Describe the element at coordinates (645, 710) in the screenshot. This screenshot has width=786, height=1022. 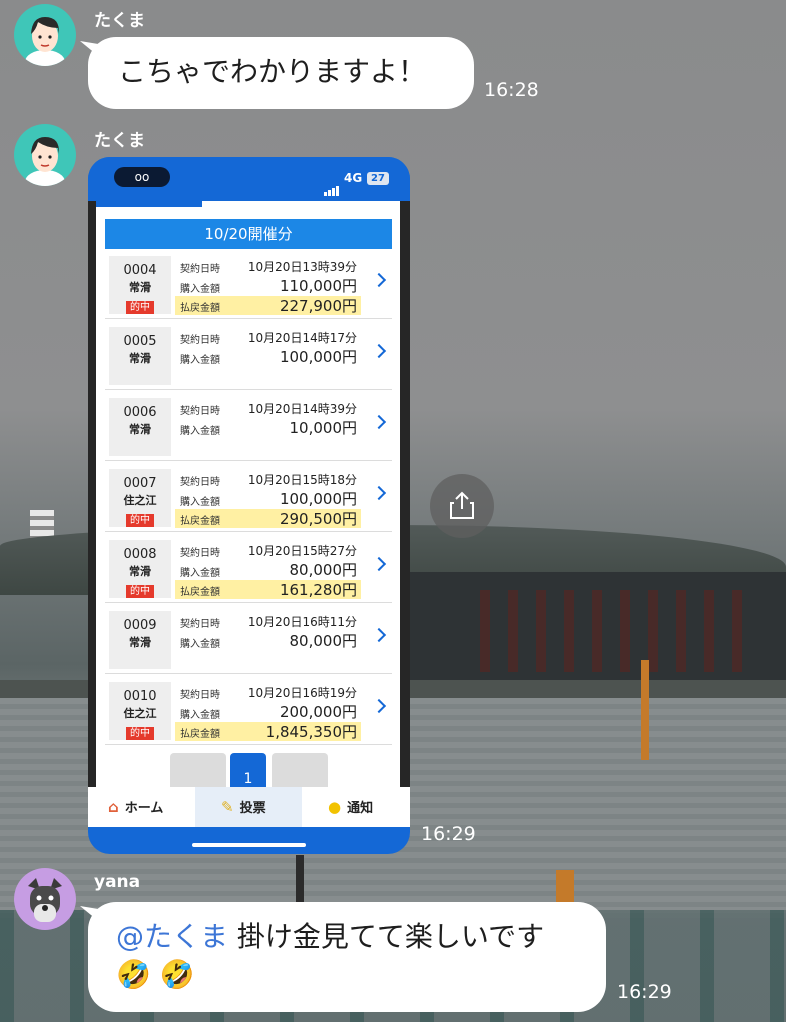
I see `background-buoy-pole` at that location.